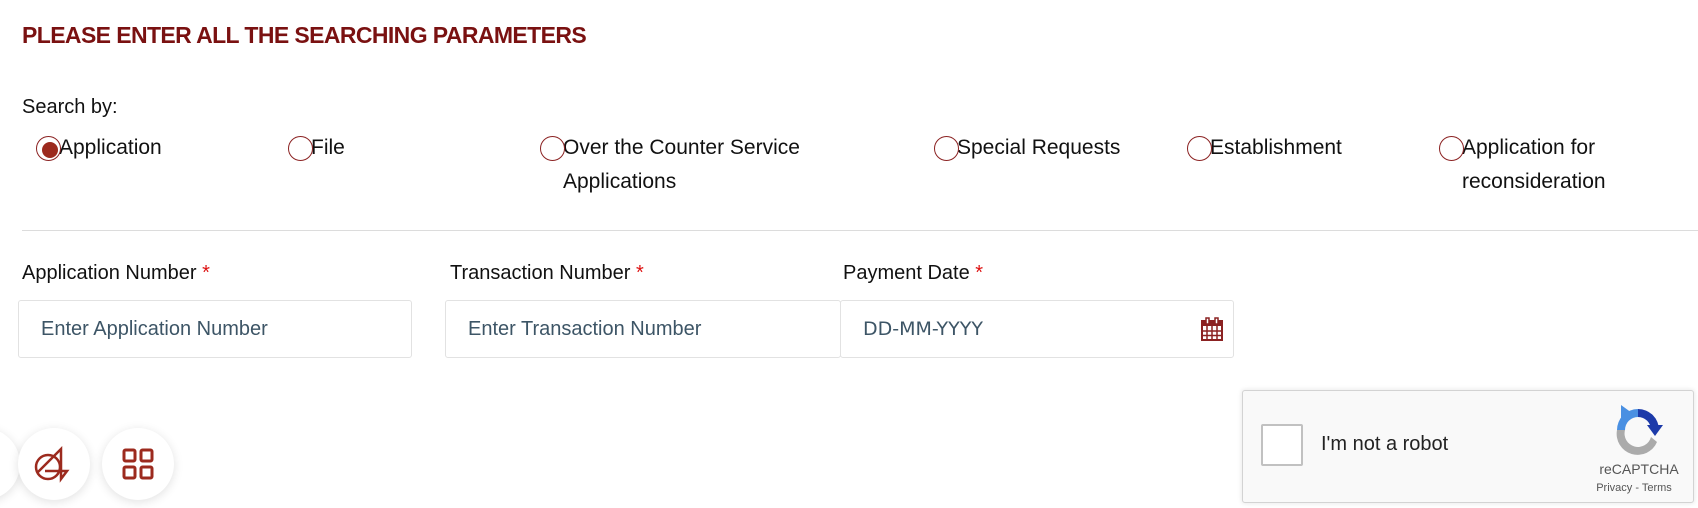 This screenshot has width=1698, height=508. Describe the element at coordinates (1639, 430) in the screenshot. I see `recaptcha-logo-icon` at that location.